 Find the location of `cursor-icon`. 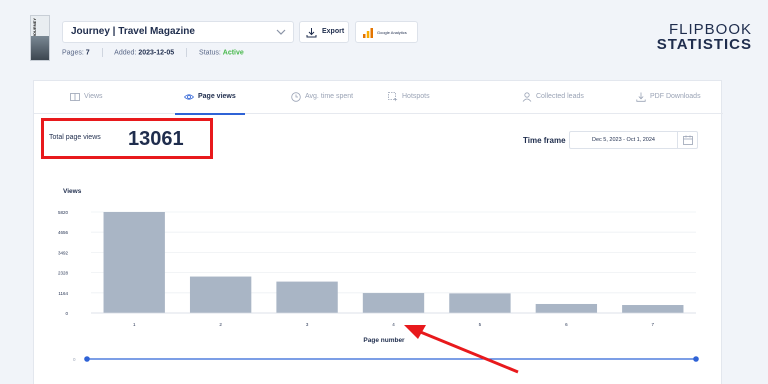

cursor-icon is located at coordinates (393, 97).